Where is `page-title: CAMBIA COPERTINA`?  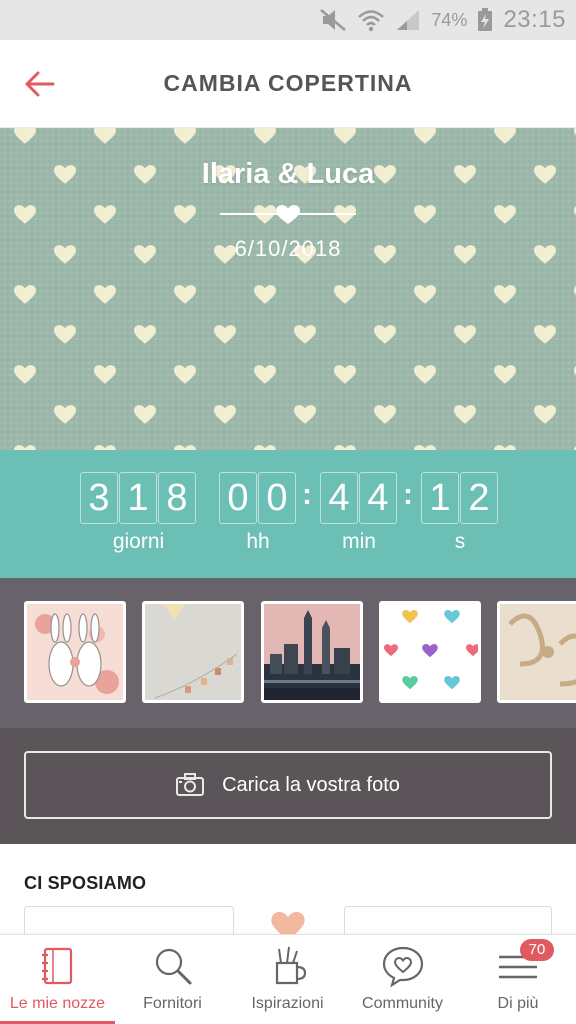
page-title: CAMBIA COPERTINA is located at coordinates (288, 83).